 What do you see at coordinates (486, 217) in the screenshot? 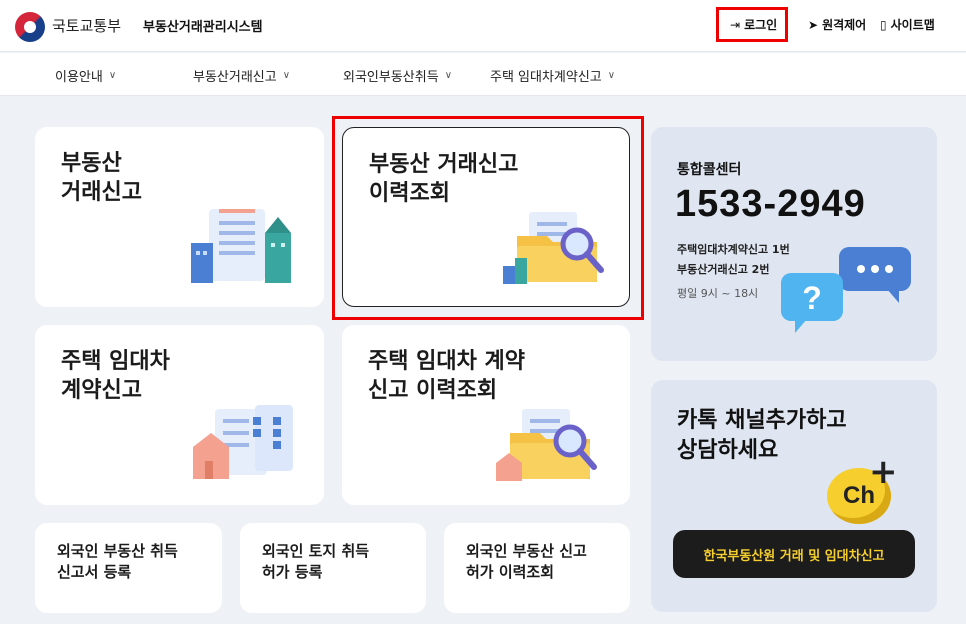
I see `card-transaction-history: 부동산 거래신고 이력조회` at bounding box center [486, 217].